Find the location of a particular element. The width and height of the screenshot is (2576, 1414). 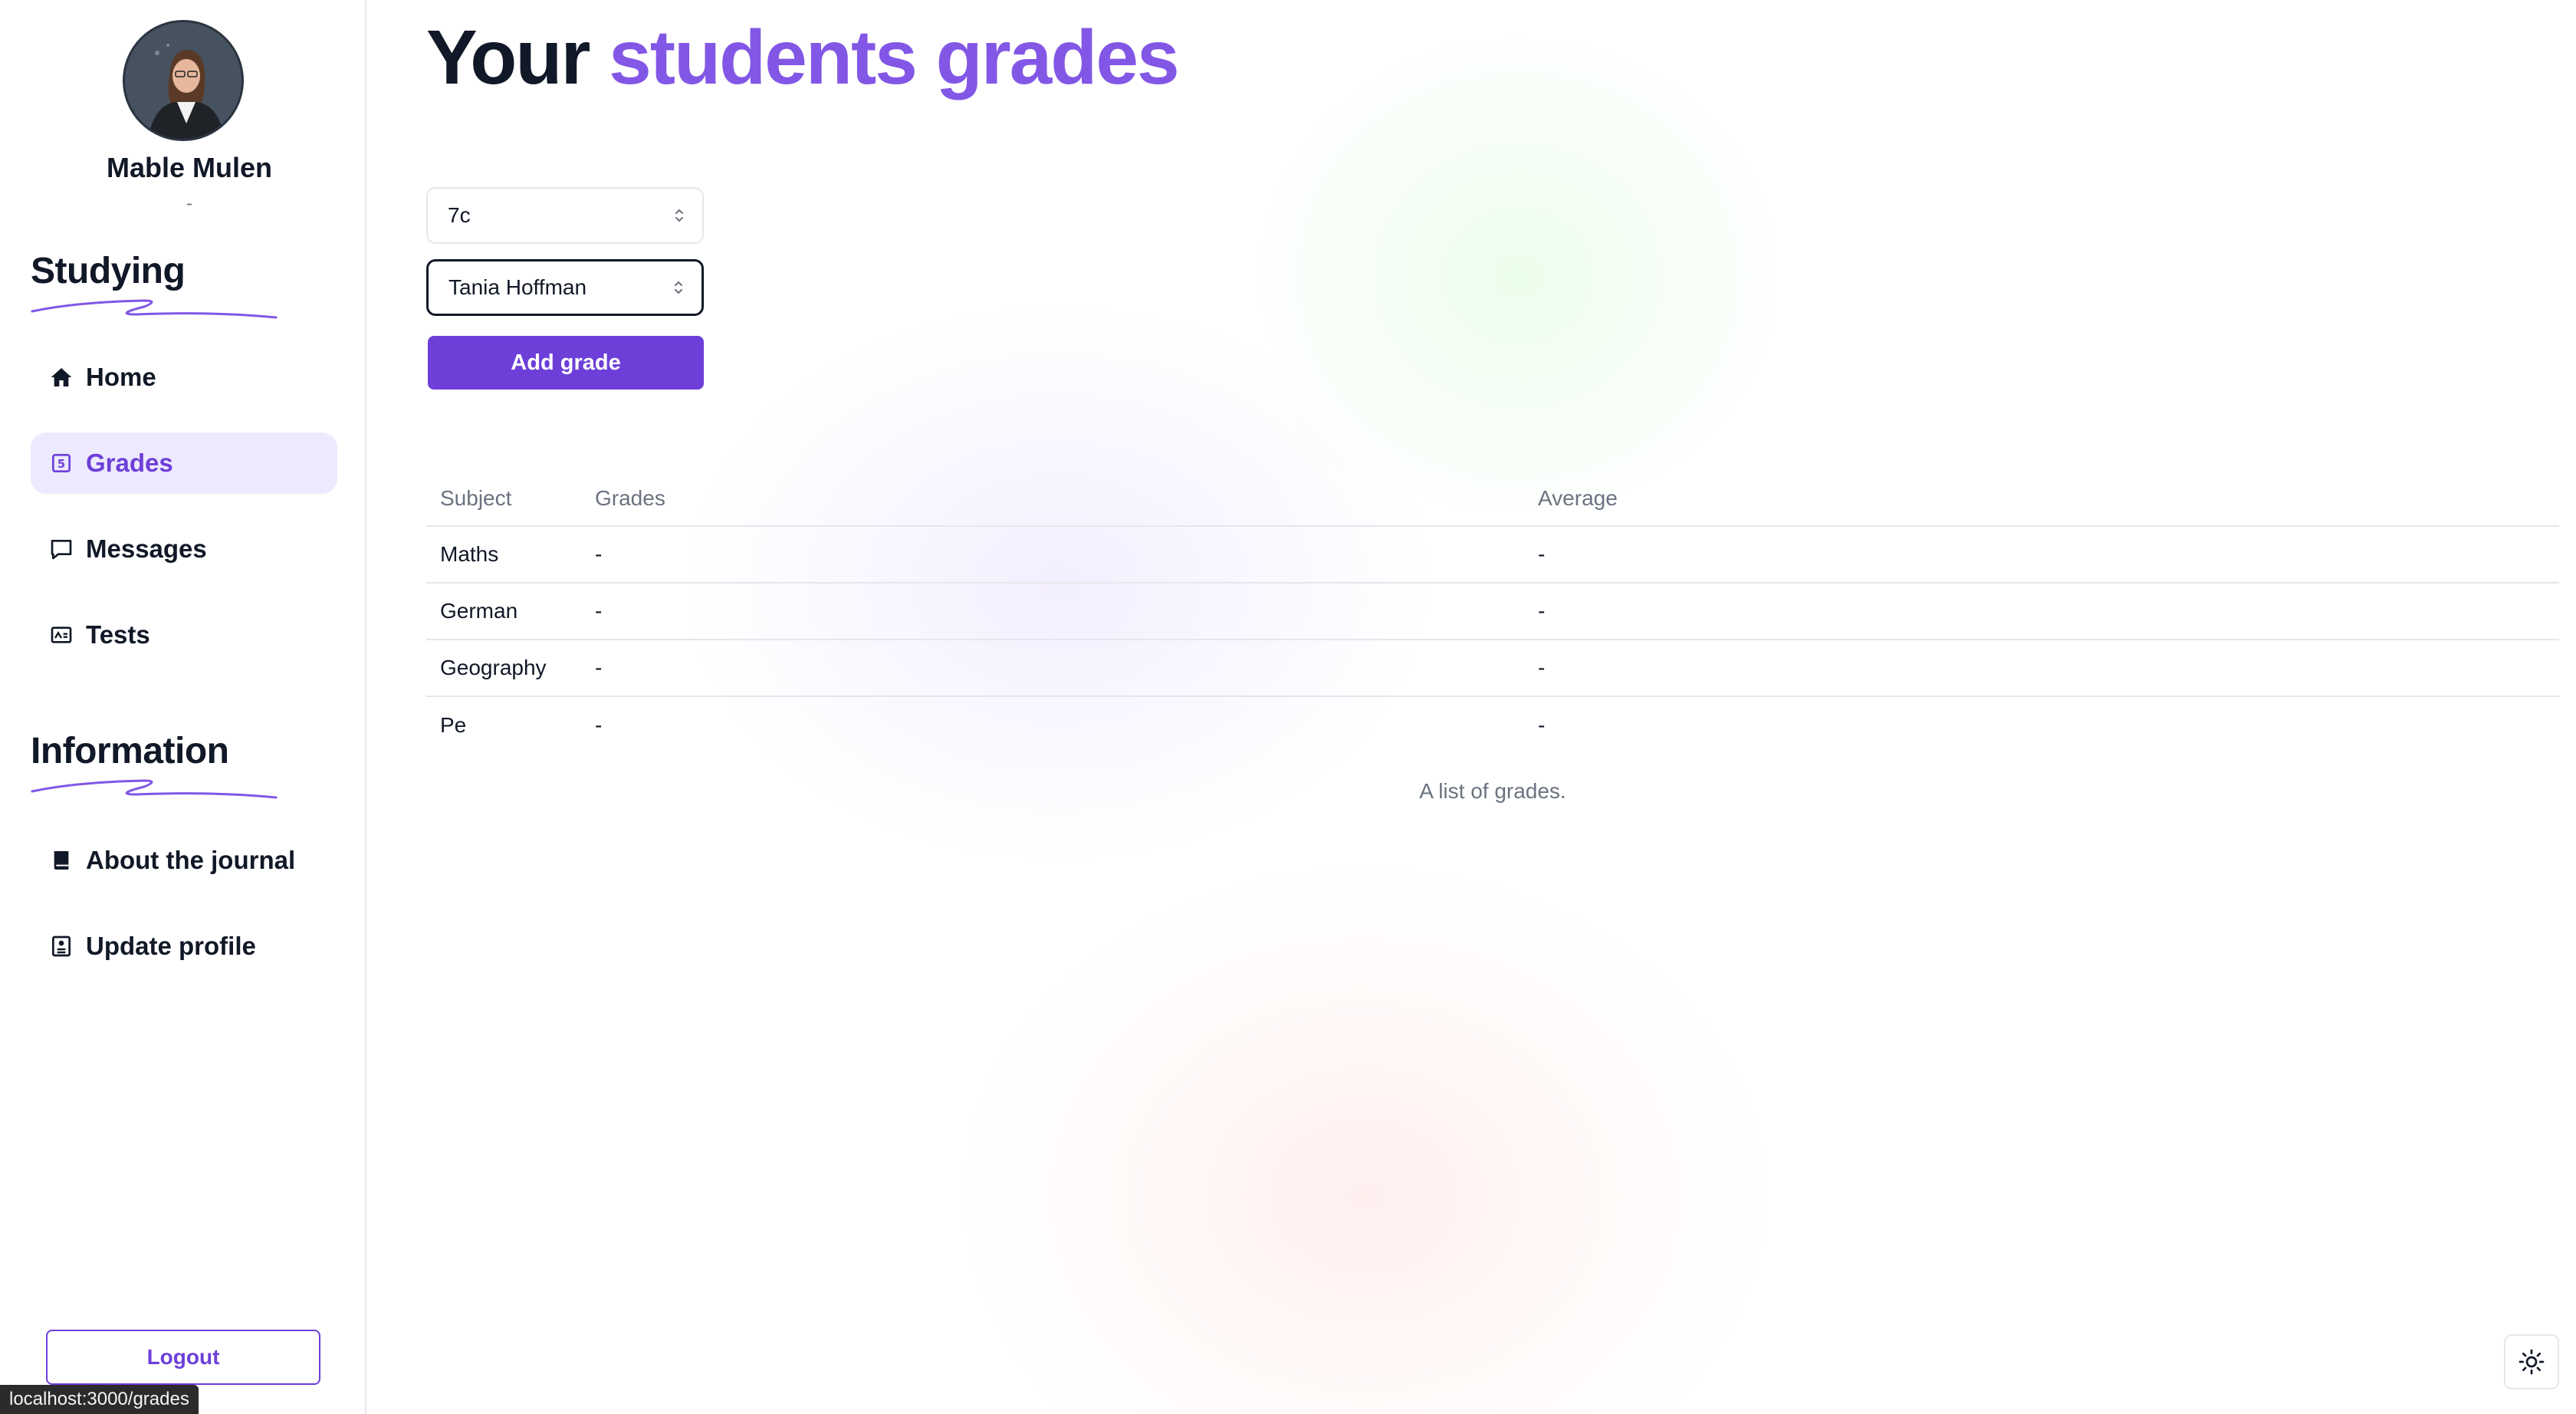

class-select-value: 7c is located at coordinates (459, 215).